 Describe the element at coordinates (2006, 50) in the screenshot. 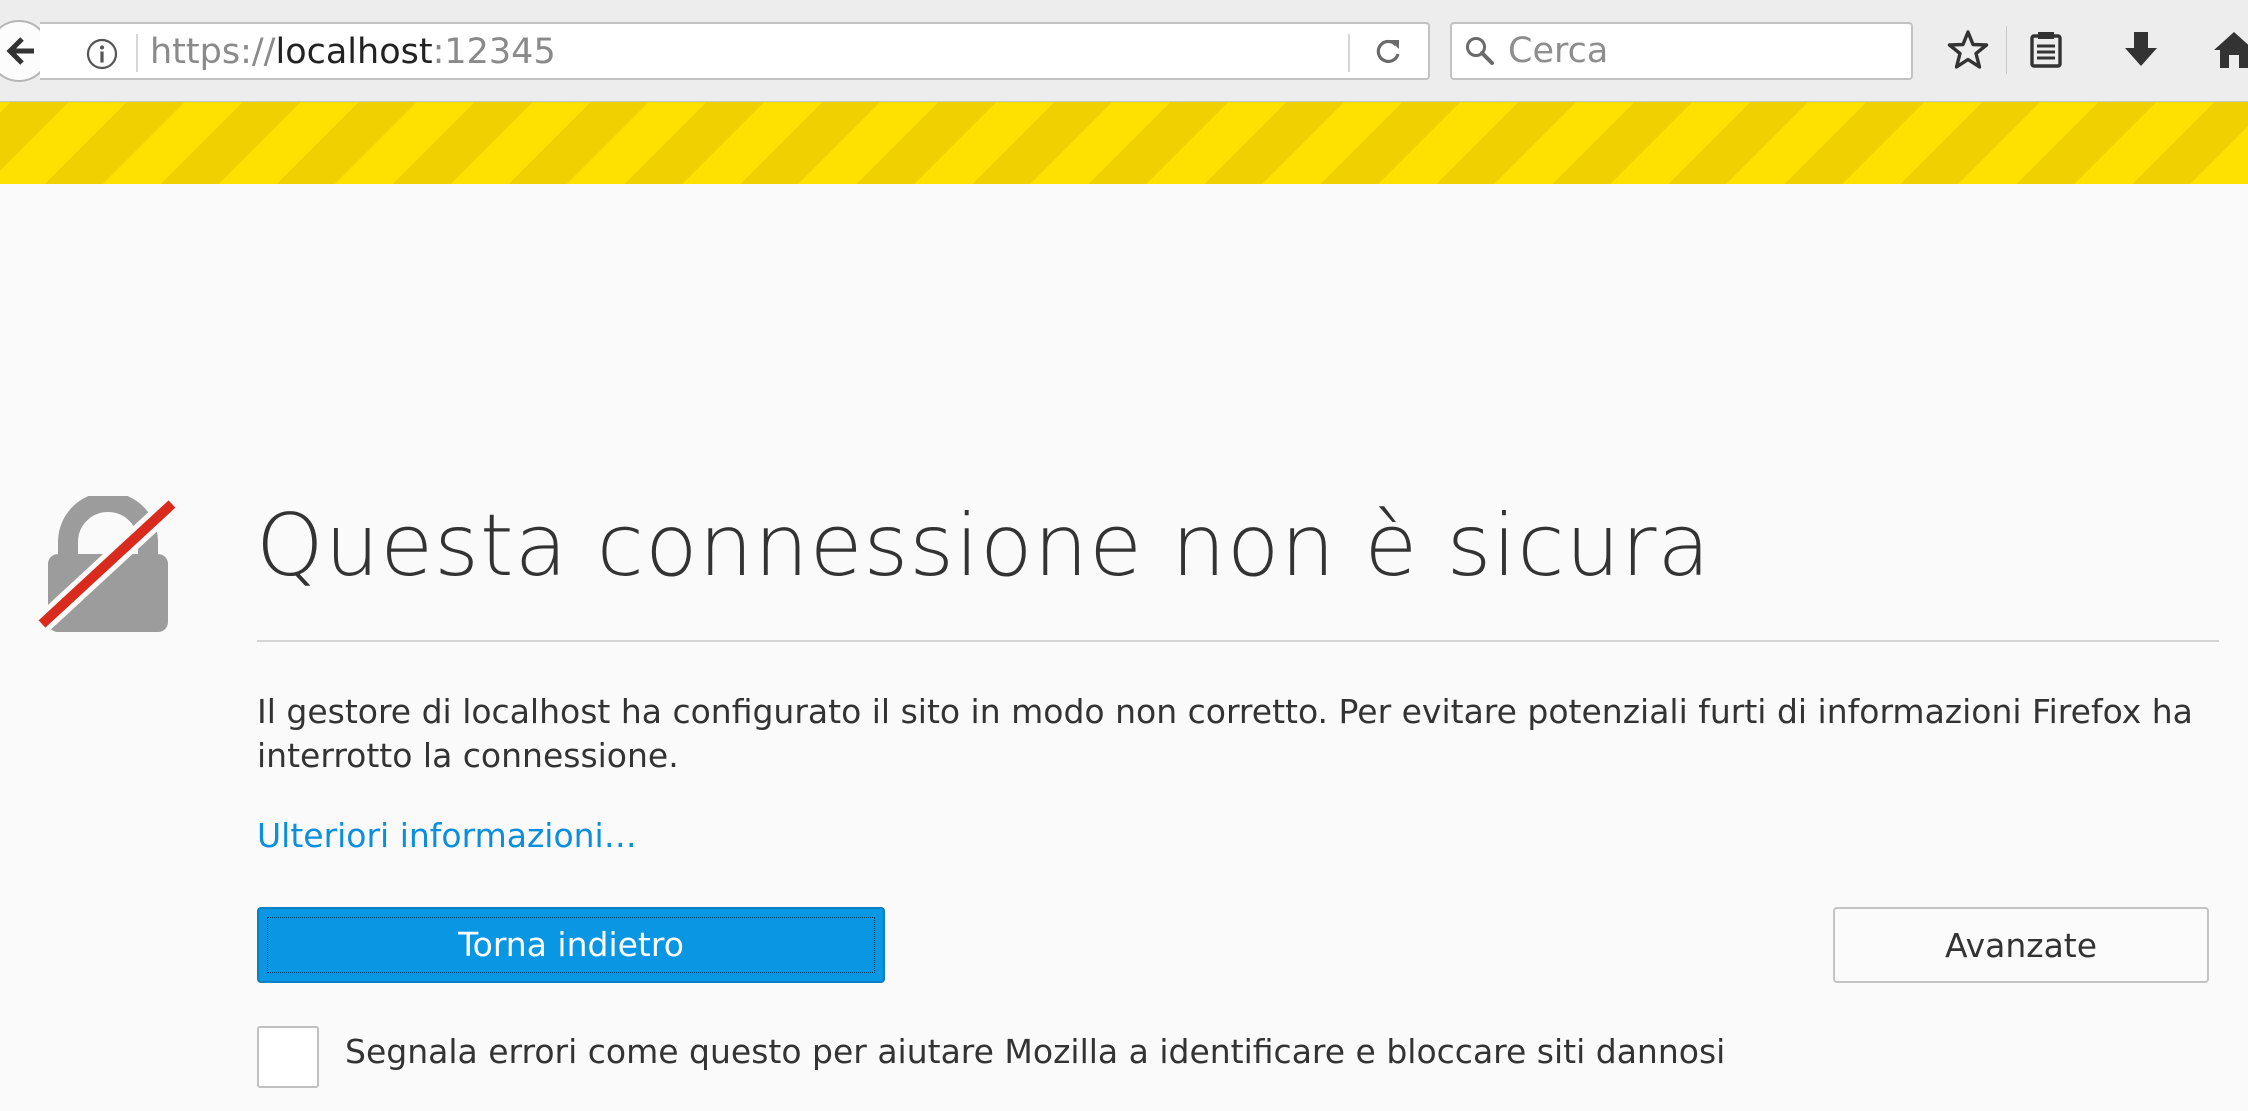

I see `toolbar-separator` at that location.